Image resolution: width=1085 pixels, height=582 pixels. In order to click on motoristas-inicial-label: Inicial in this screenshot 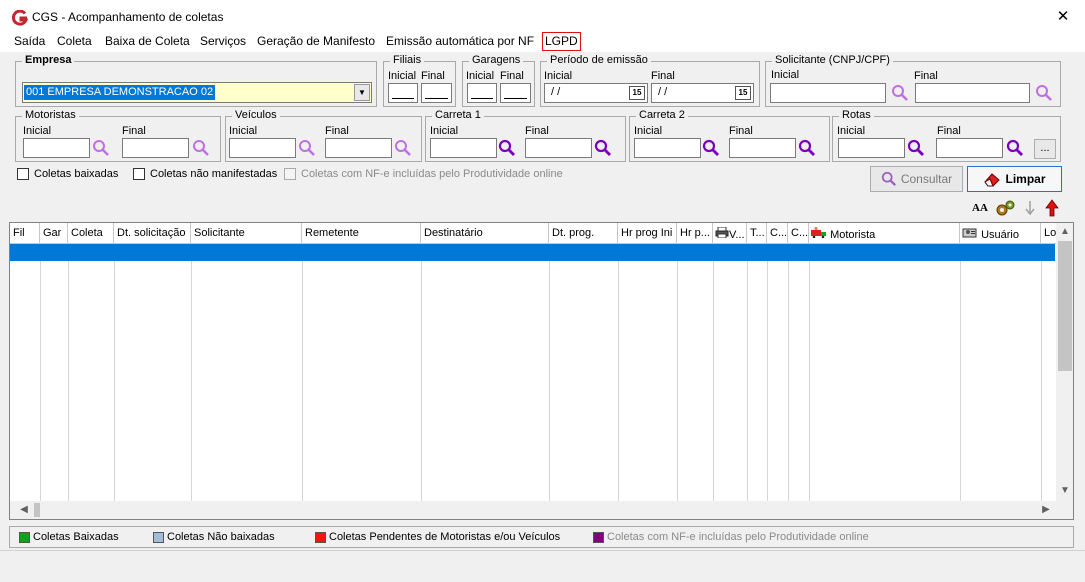, I will do `click(37, 131)`.